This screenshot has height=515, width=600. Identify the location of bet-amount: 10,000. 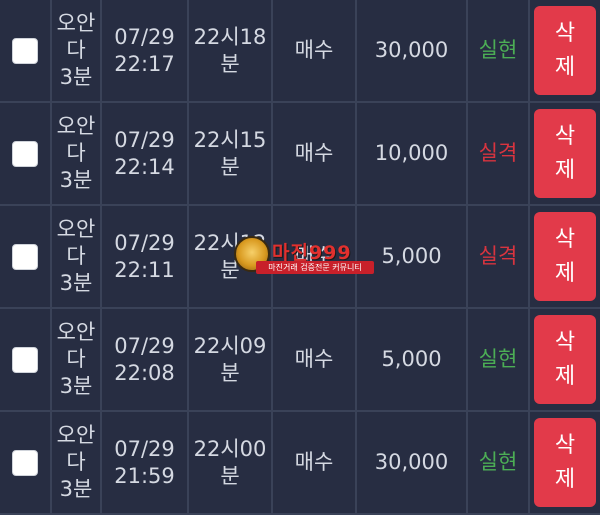
(411, 153).